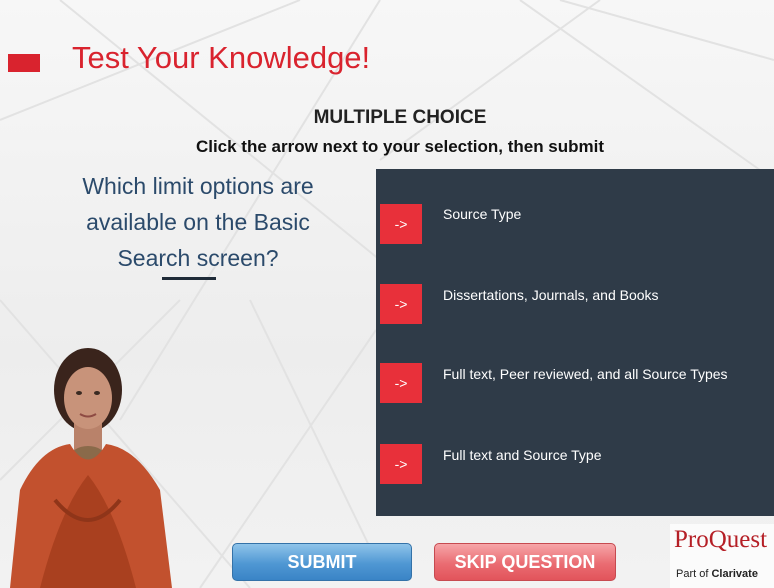 The width and height of the screenshot is (774, 588). Describe the element at coordinates (401, 383) in the screenshot. I see `option-3-arrow-button: ->` at that location.